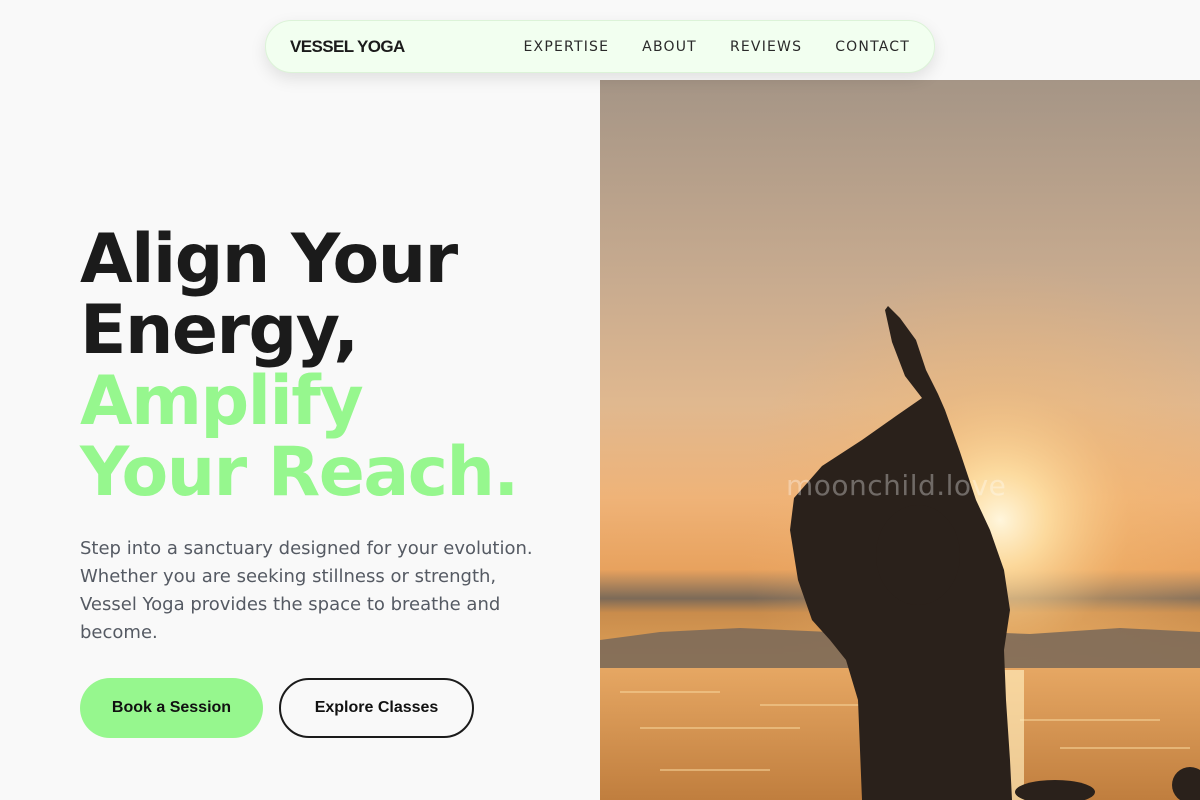 This screenshot has width=1200, height=800. I want to click on person-head, so click(918, 555).